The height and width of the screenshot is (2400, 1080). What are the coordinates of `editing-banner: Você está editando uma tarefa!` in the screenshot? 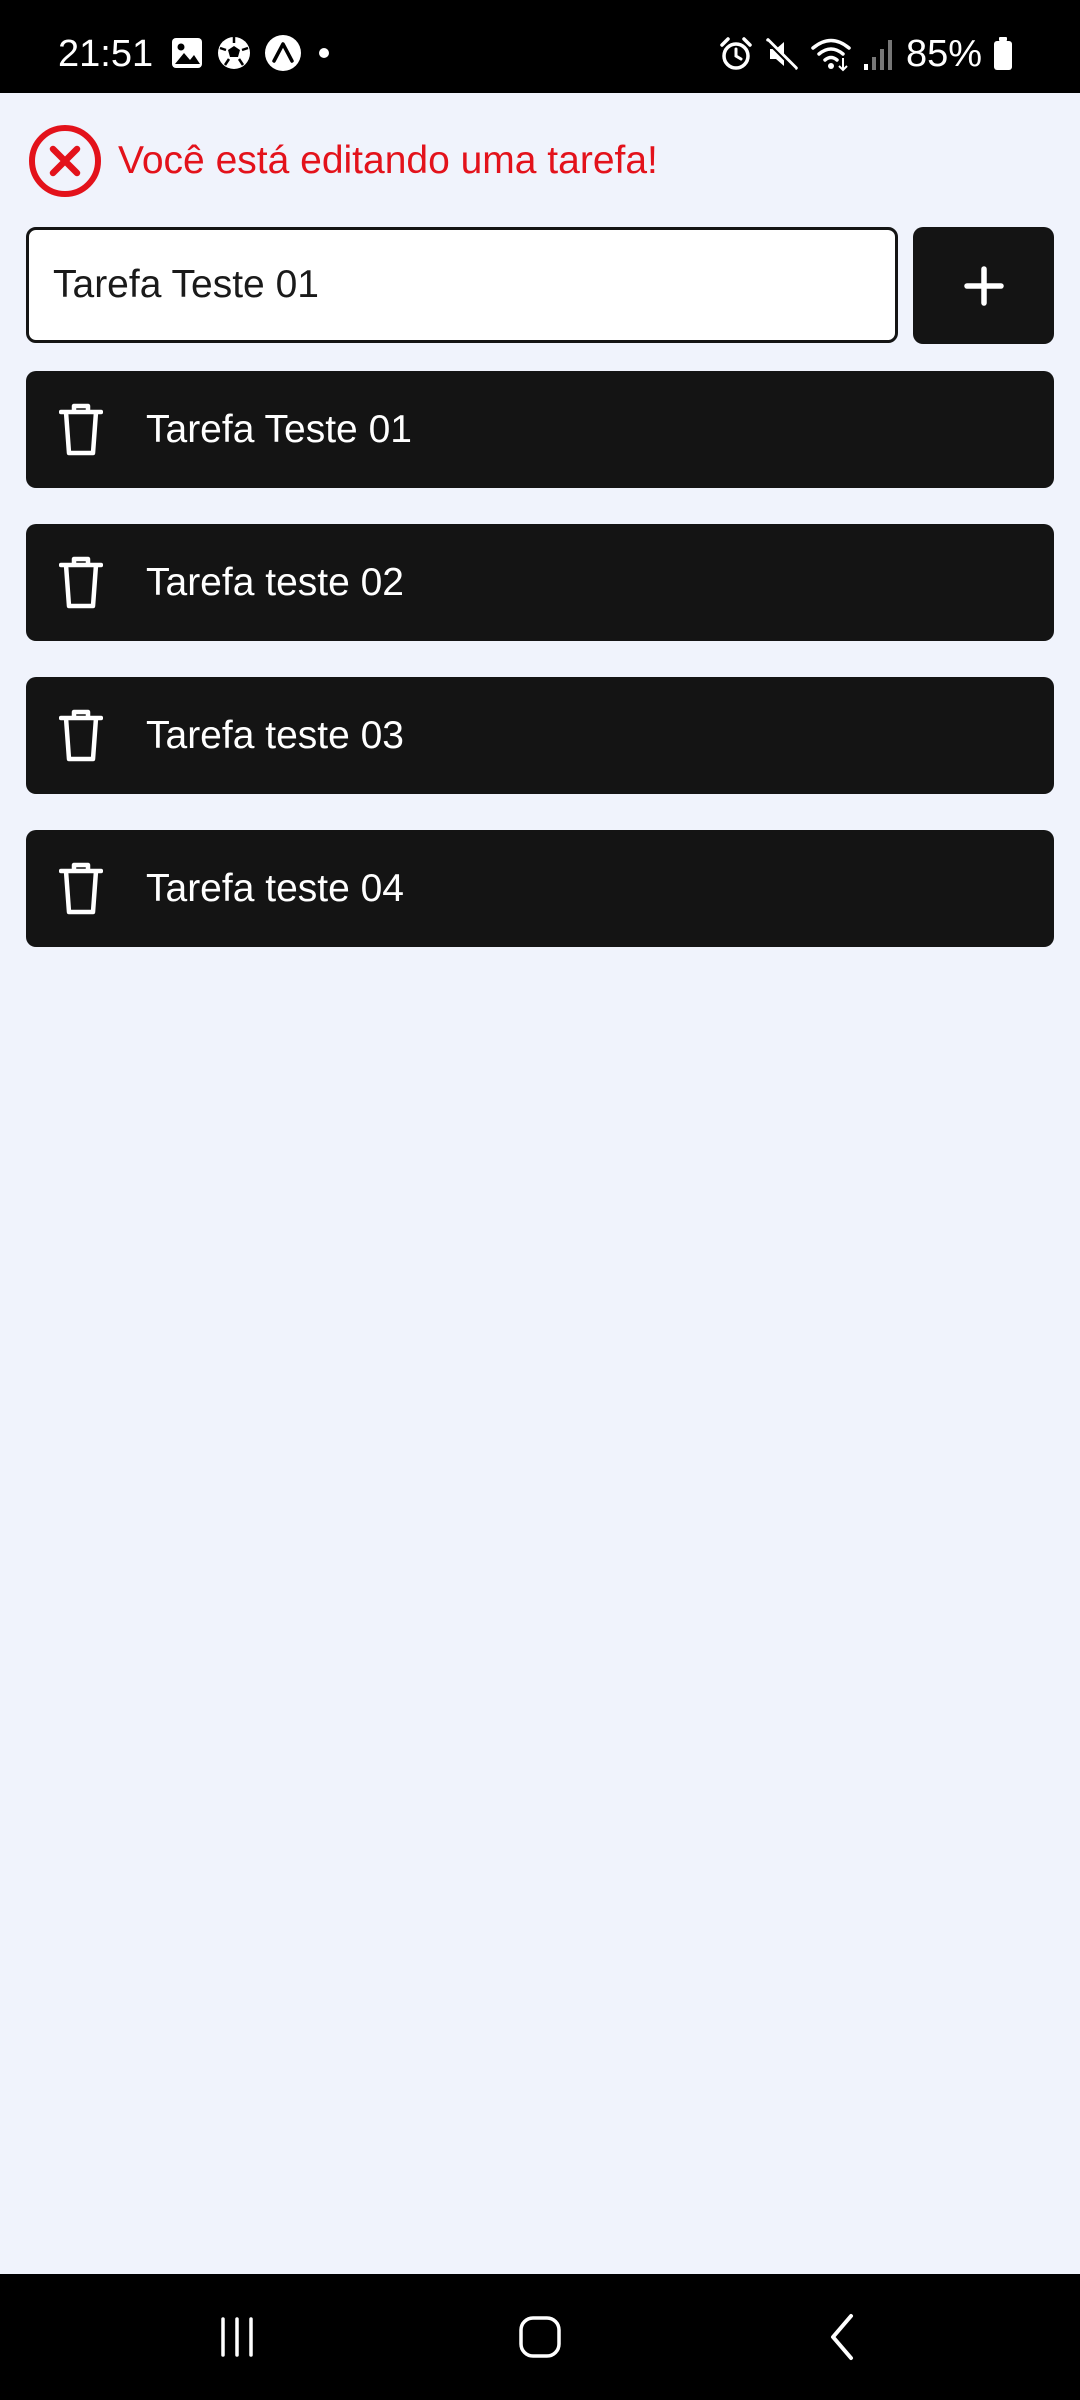 It's located at (343, 161).